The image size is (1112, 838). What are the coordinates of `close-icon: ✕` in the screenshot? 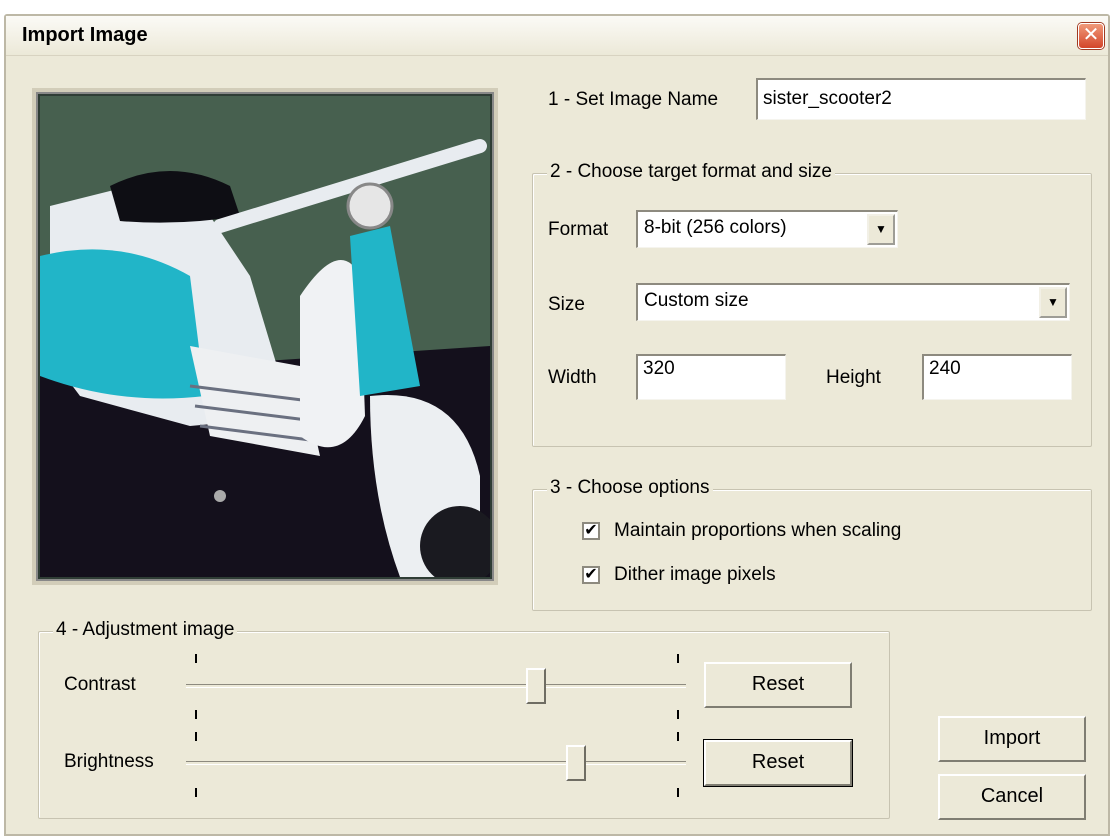 It's located at (1091, 36).